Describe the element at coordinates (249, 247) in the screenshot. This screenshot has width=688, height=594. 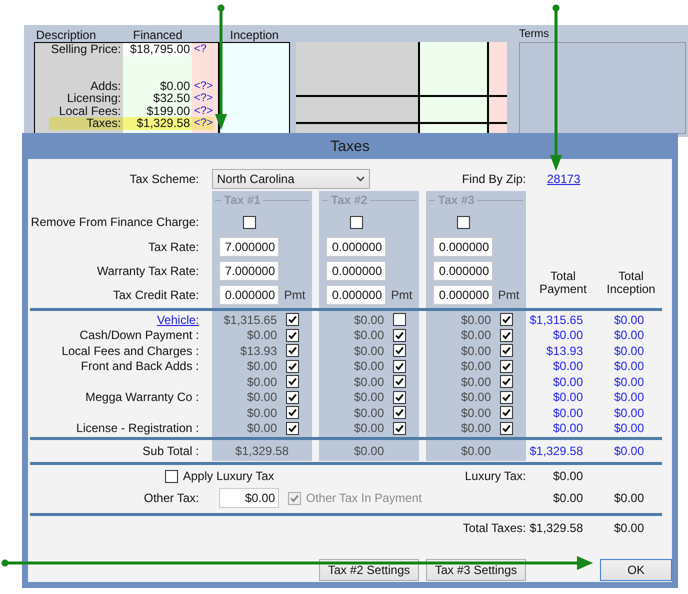
I see `tax-rate-field: 7.000000` at that location.